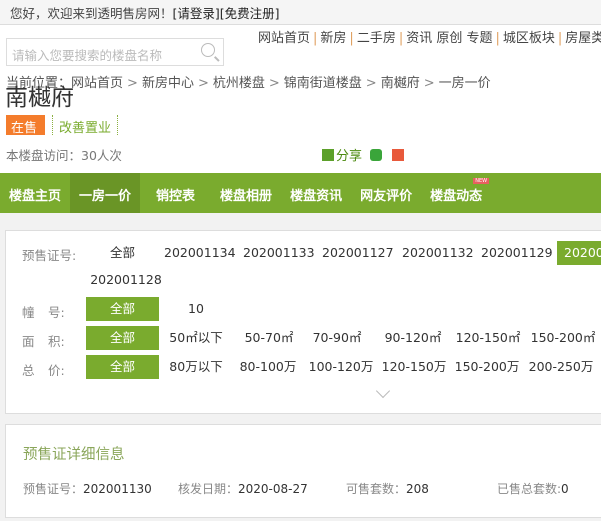 Image resolution: width=601 pixels, height=521 pixels. I want to click on area-label-suffix: 积:, so click(56, 341).